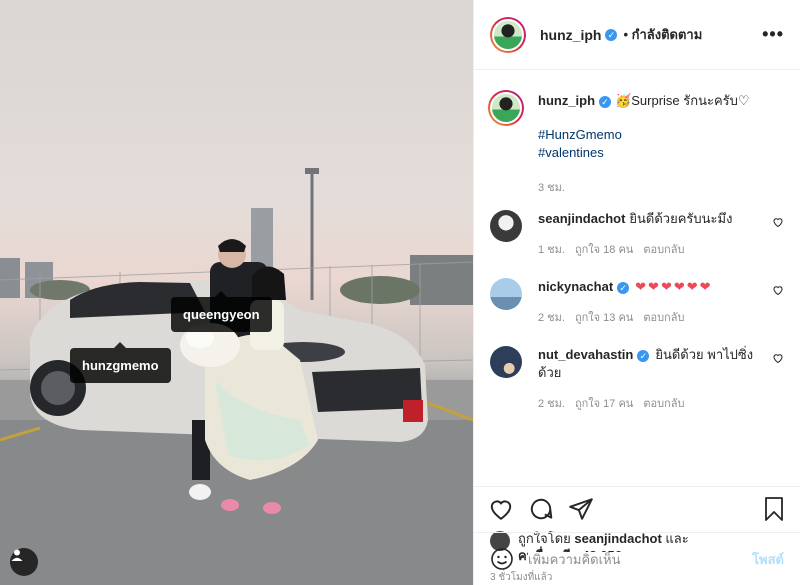  Describe the element at coordinates (508, 34) in the screenshot. I see `author-avatar` at that location.